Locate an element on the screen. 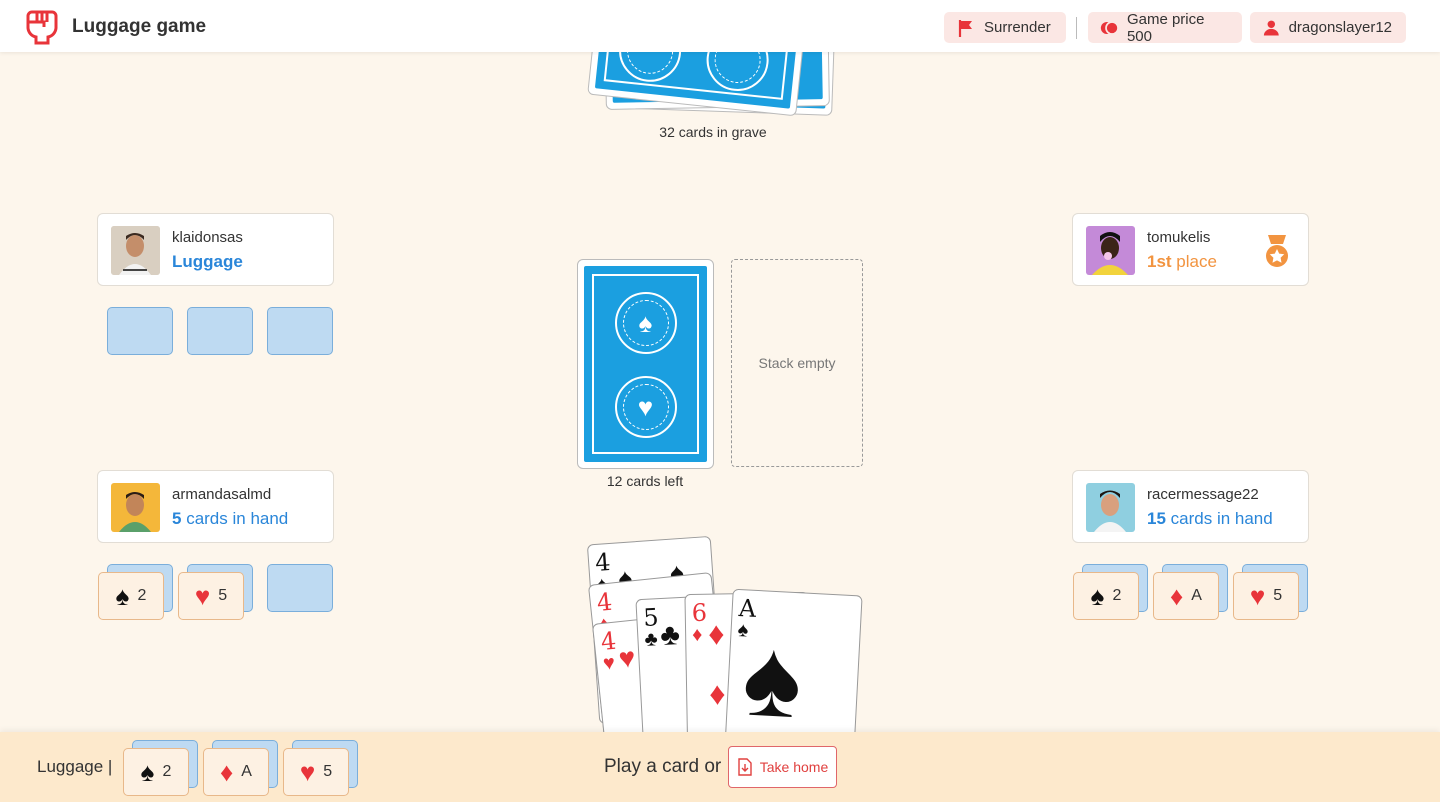  game-price-label: Game price 500 is located at coordinates (1165, 27).